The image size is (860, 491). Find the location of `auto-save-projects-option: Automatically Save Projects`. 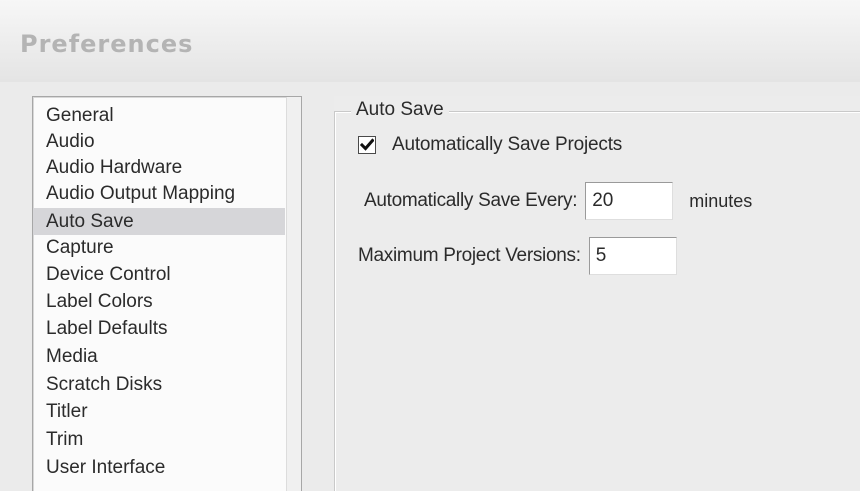

auto-save-projects-option: Automatically Save Projects is located at coordinates (490, 145).